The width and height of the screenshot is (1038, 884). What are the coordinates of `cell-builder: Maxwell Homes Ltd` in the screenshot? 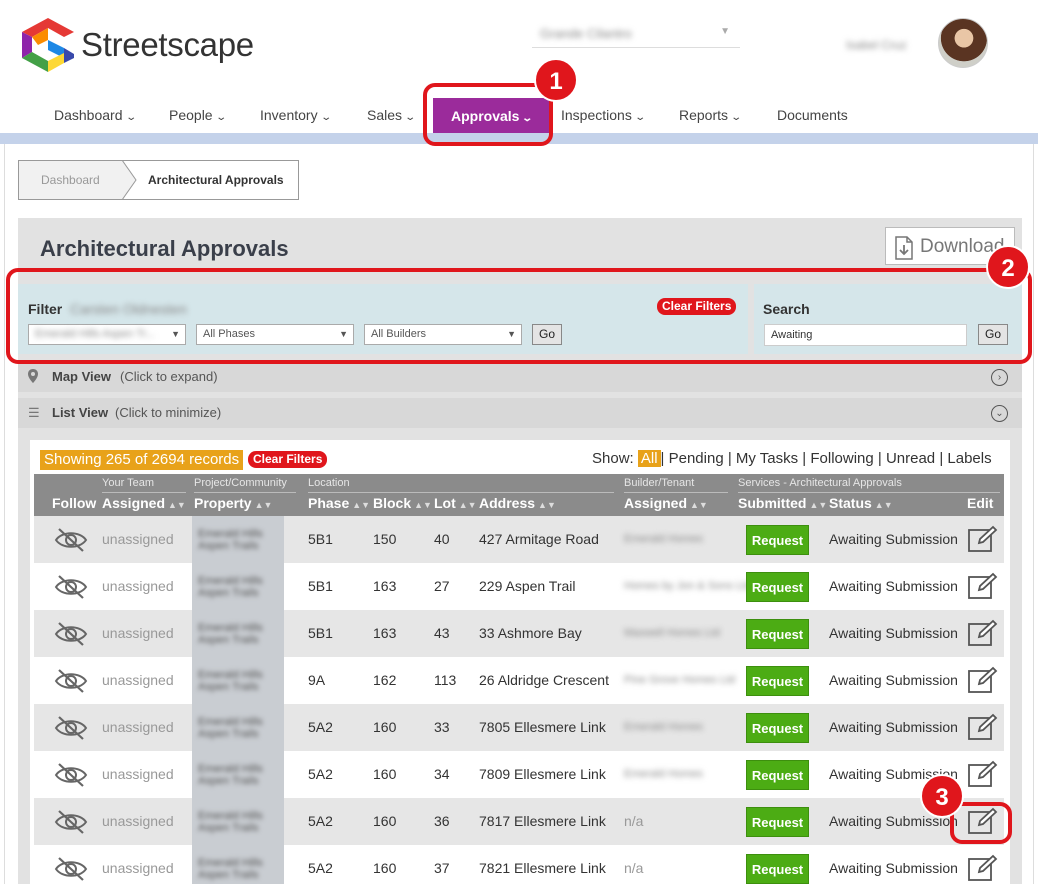 It's located at (672, 633).